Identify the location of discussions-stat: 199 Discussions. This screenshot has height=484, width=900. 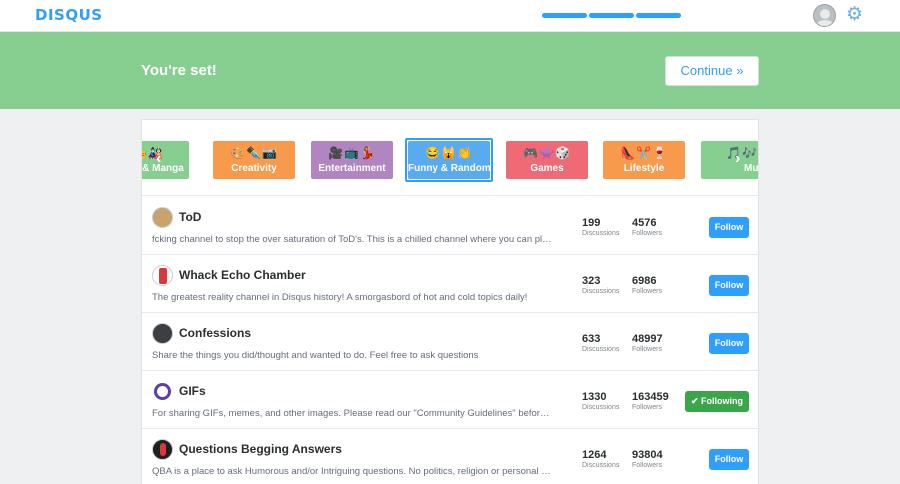
(600, 227).